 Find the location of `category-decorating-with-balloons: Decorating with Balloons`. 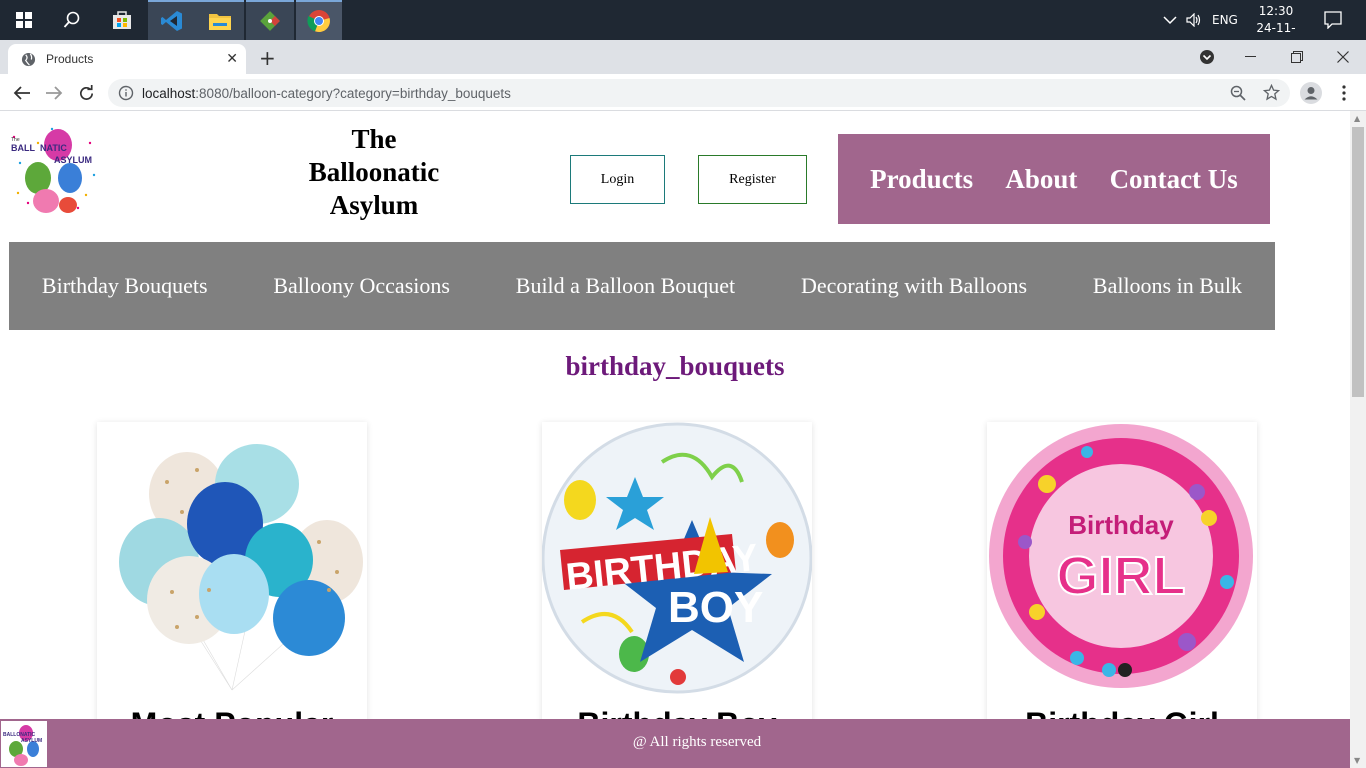

category-decorating-with-balloons: Decorating with Balloons is located at coordinates (914, 286).